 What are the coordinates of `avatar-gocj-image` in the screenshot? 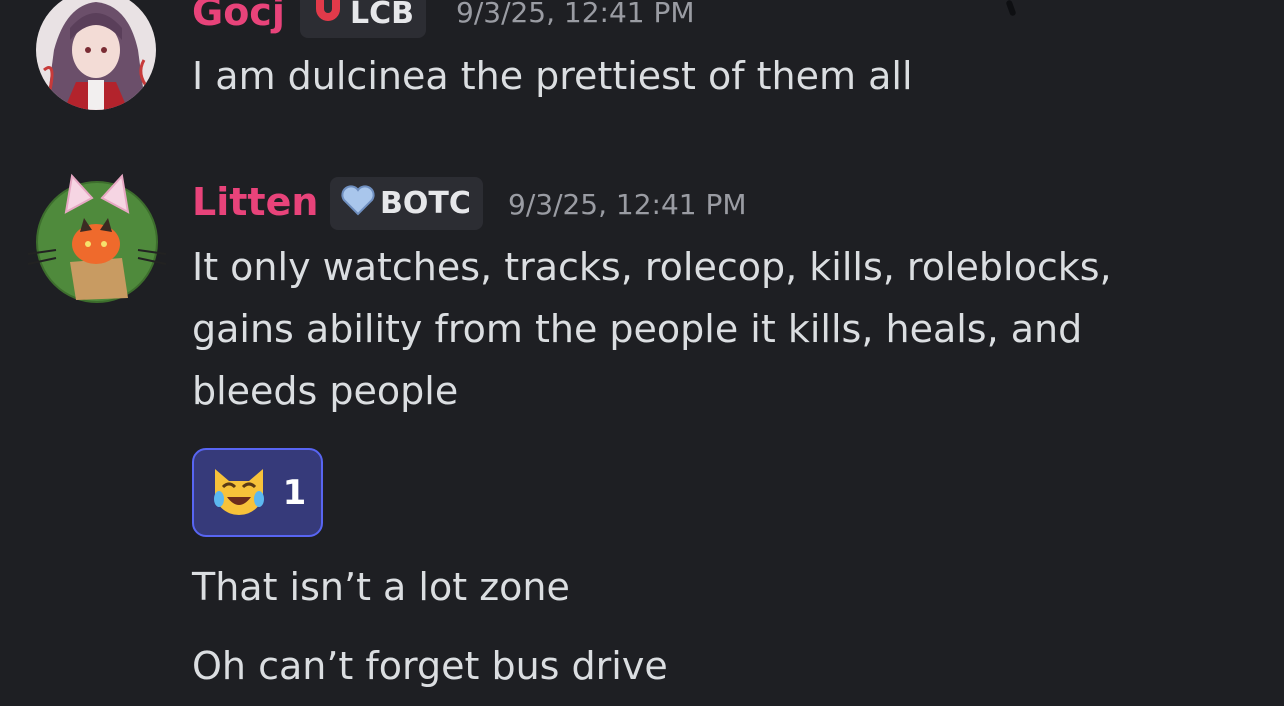 It's located at (96, 55).